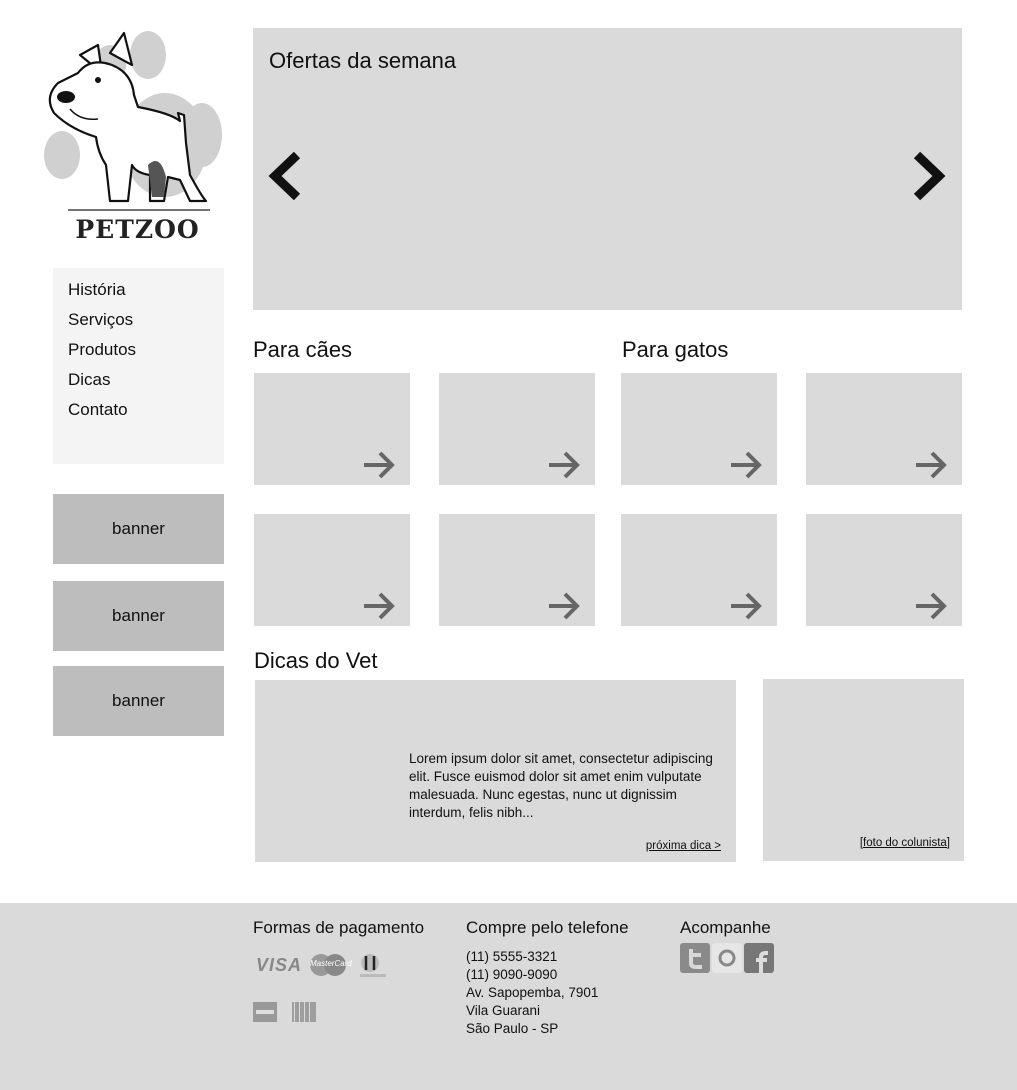  What do you see at coordinates (547, 927) in the screenshot?
I see `phone-title: Compre pelo telefone` at bounding box center [547, 927].